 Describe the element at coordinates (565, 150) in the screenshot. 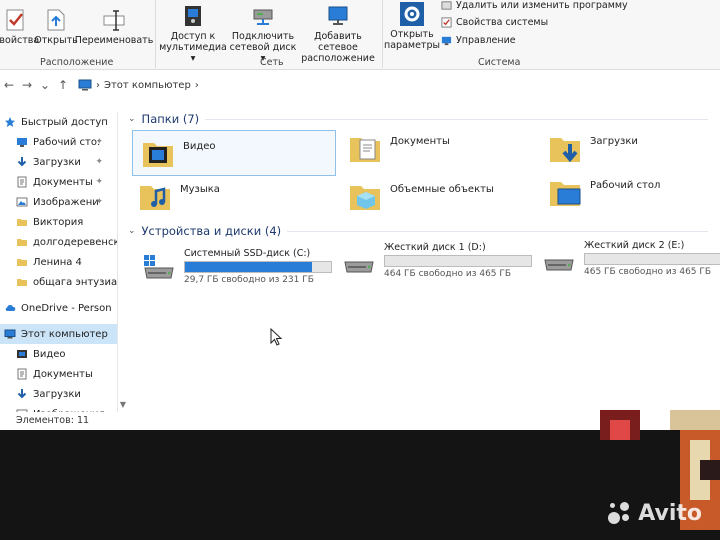

I see `downloads-folder-icon` at that location.